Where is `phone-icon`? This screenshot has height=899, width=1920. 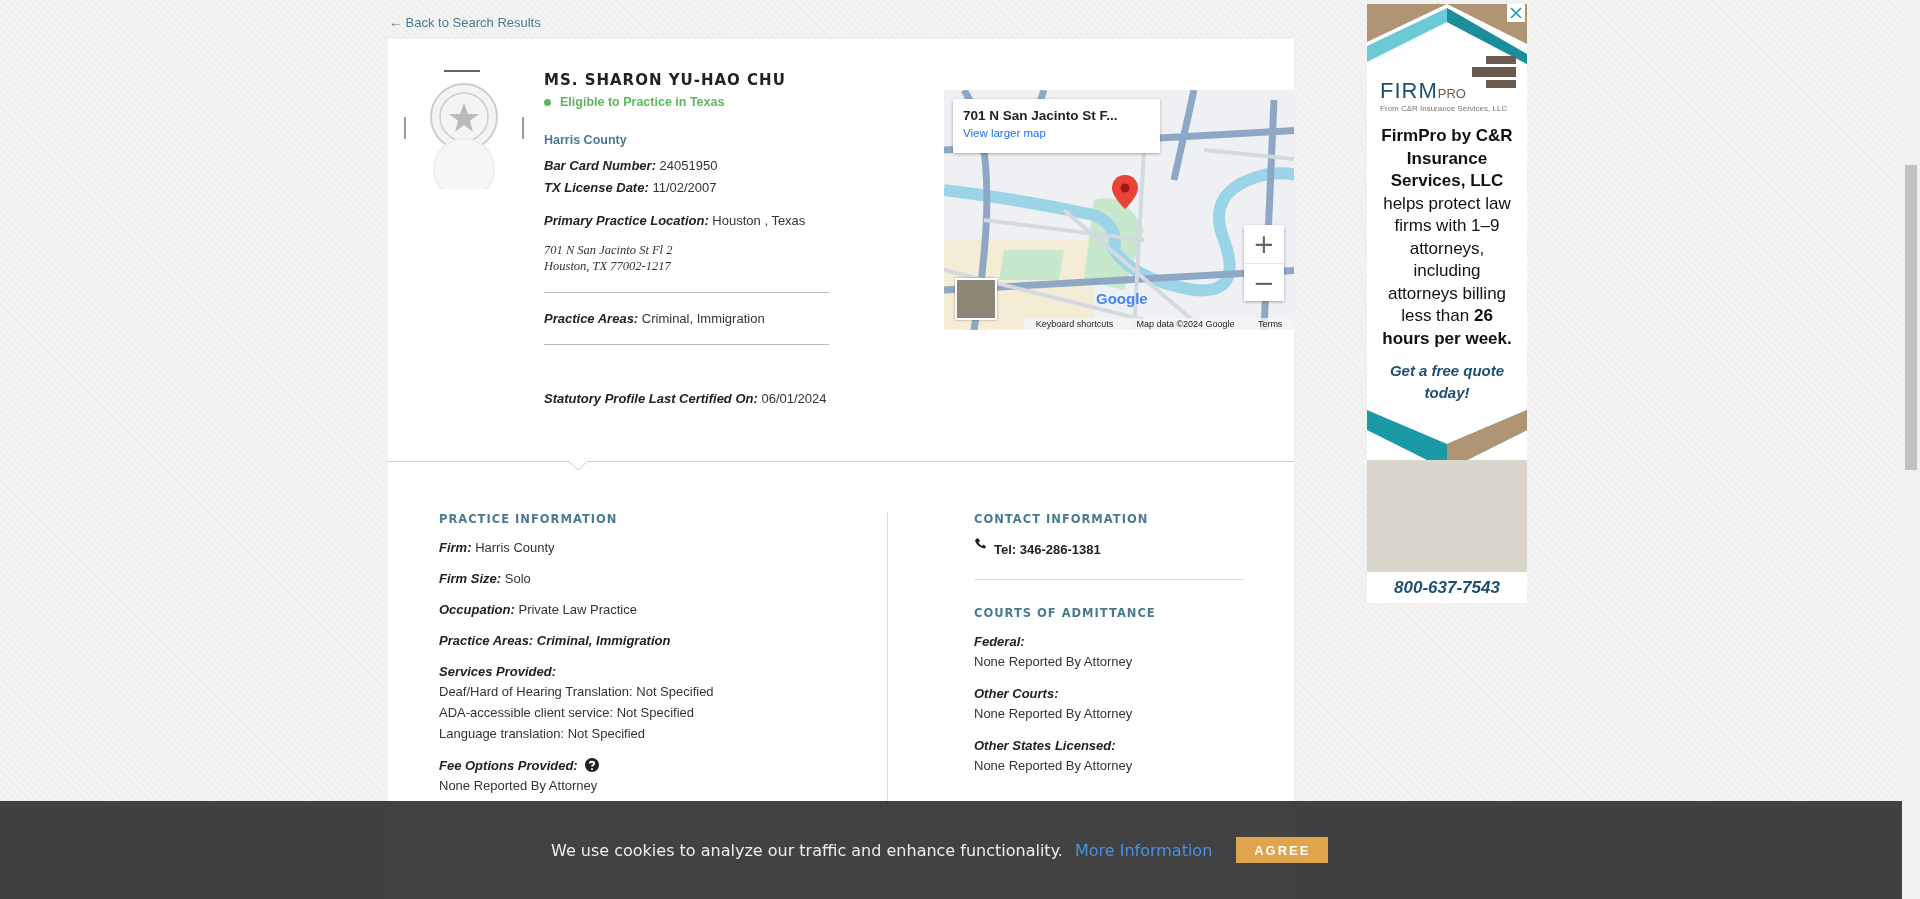 phone-icon is located at coordinates (980, 543).